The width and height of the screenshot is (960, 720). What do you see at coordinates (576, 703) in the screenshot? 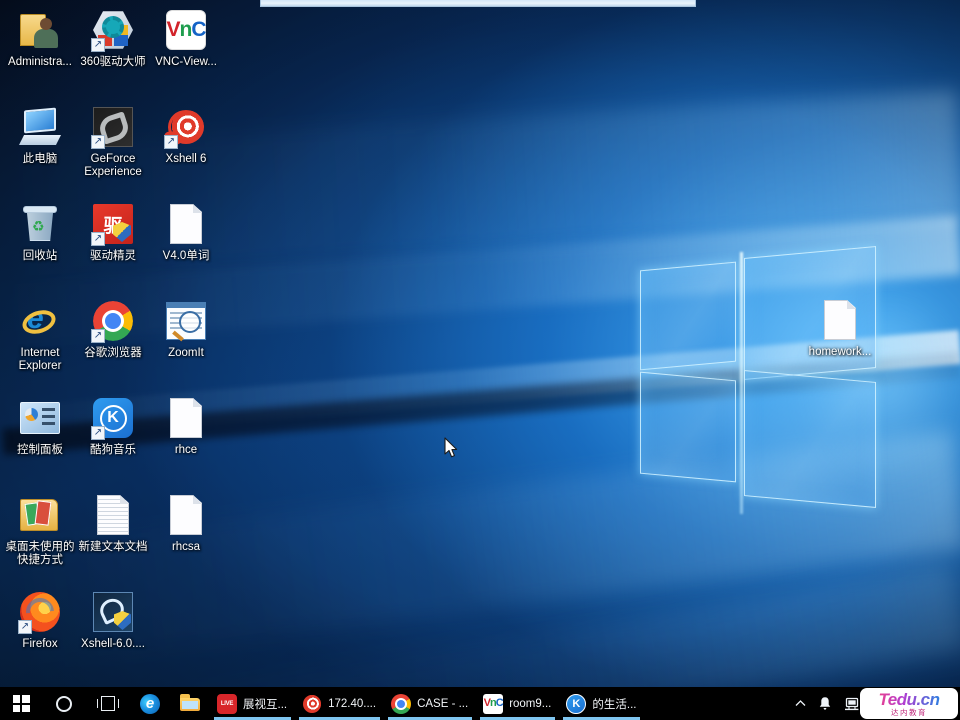
I see `kugou-music-icon: K` at bounding box center [576, 703].